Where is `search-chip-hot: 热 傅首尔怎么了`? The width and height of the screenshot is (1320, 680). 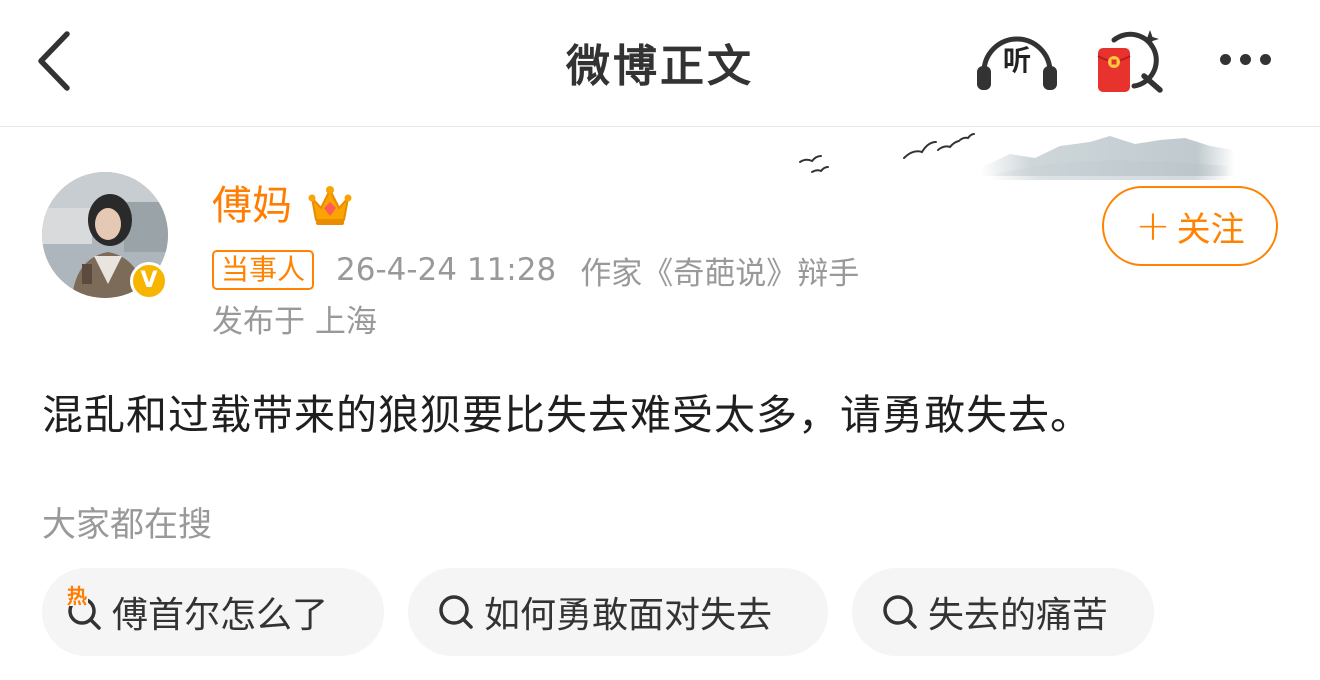
search-chip-hot: 热 傅首尔怎么了 is located at coordinates (213, 612).